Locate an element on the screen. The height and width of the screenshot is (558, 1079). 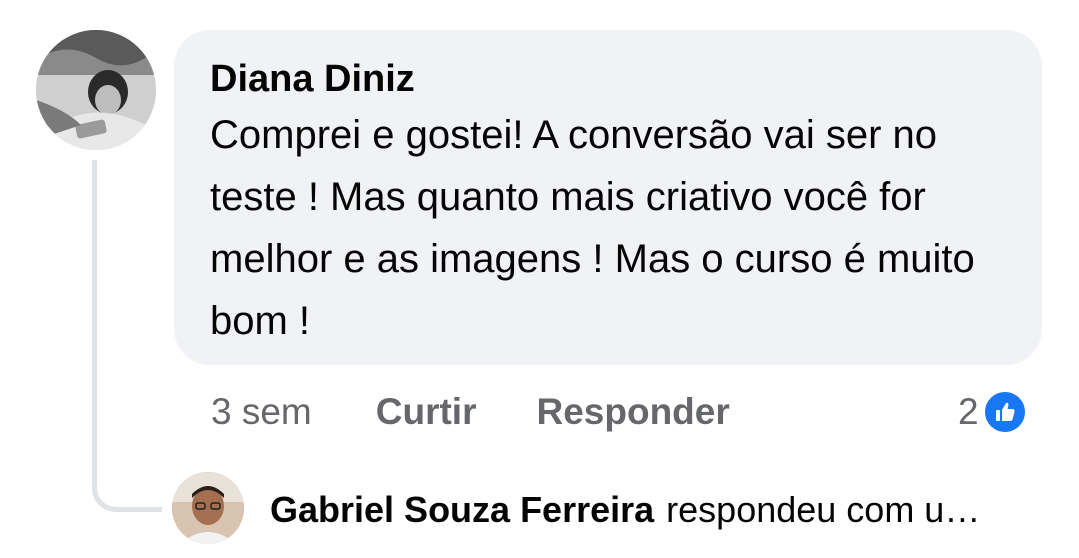
like-button: Curtir is located at coordinates (426, 412).